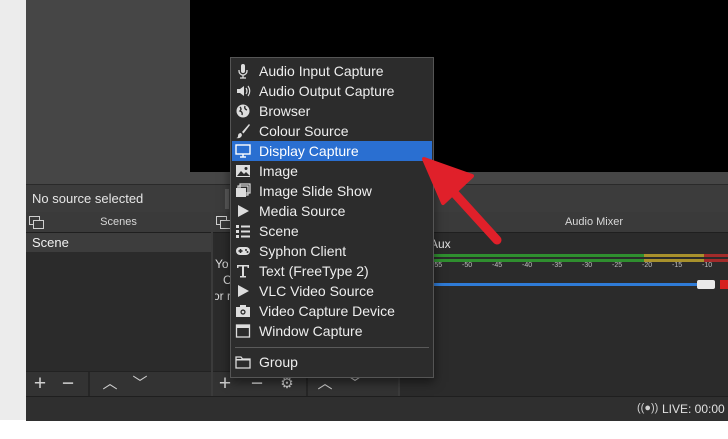 Image resolution: width=728 pixels, height=439 pixels. Describe the element at coordinates (243, 171) in the screenshot. I see `image-icon` at that location.